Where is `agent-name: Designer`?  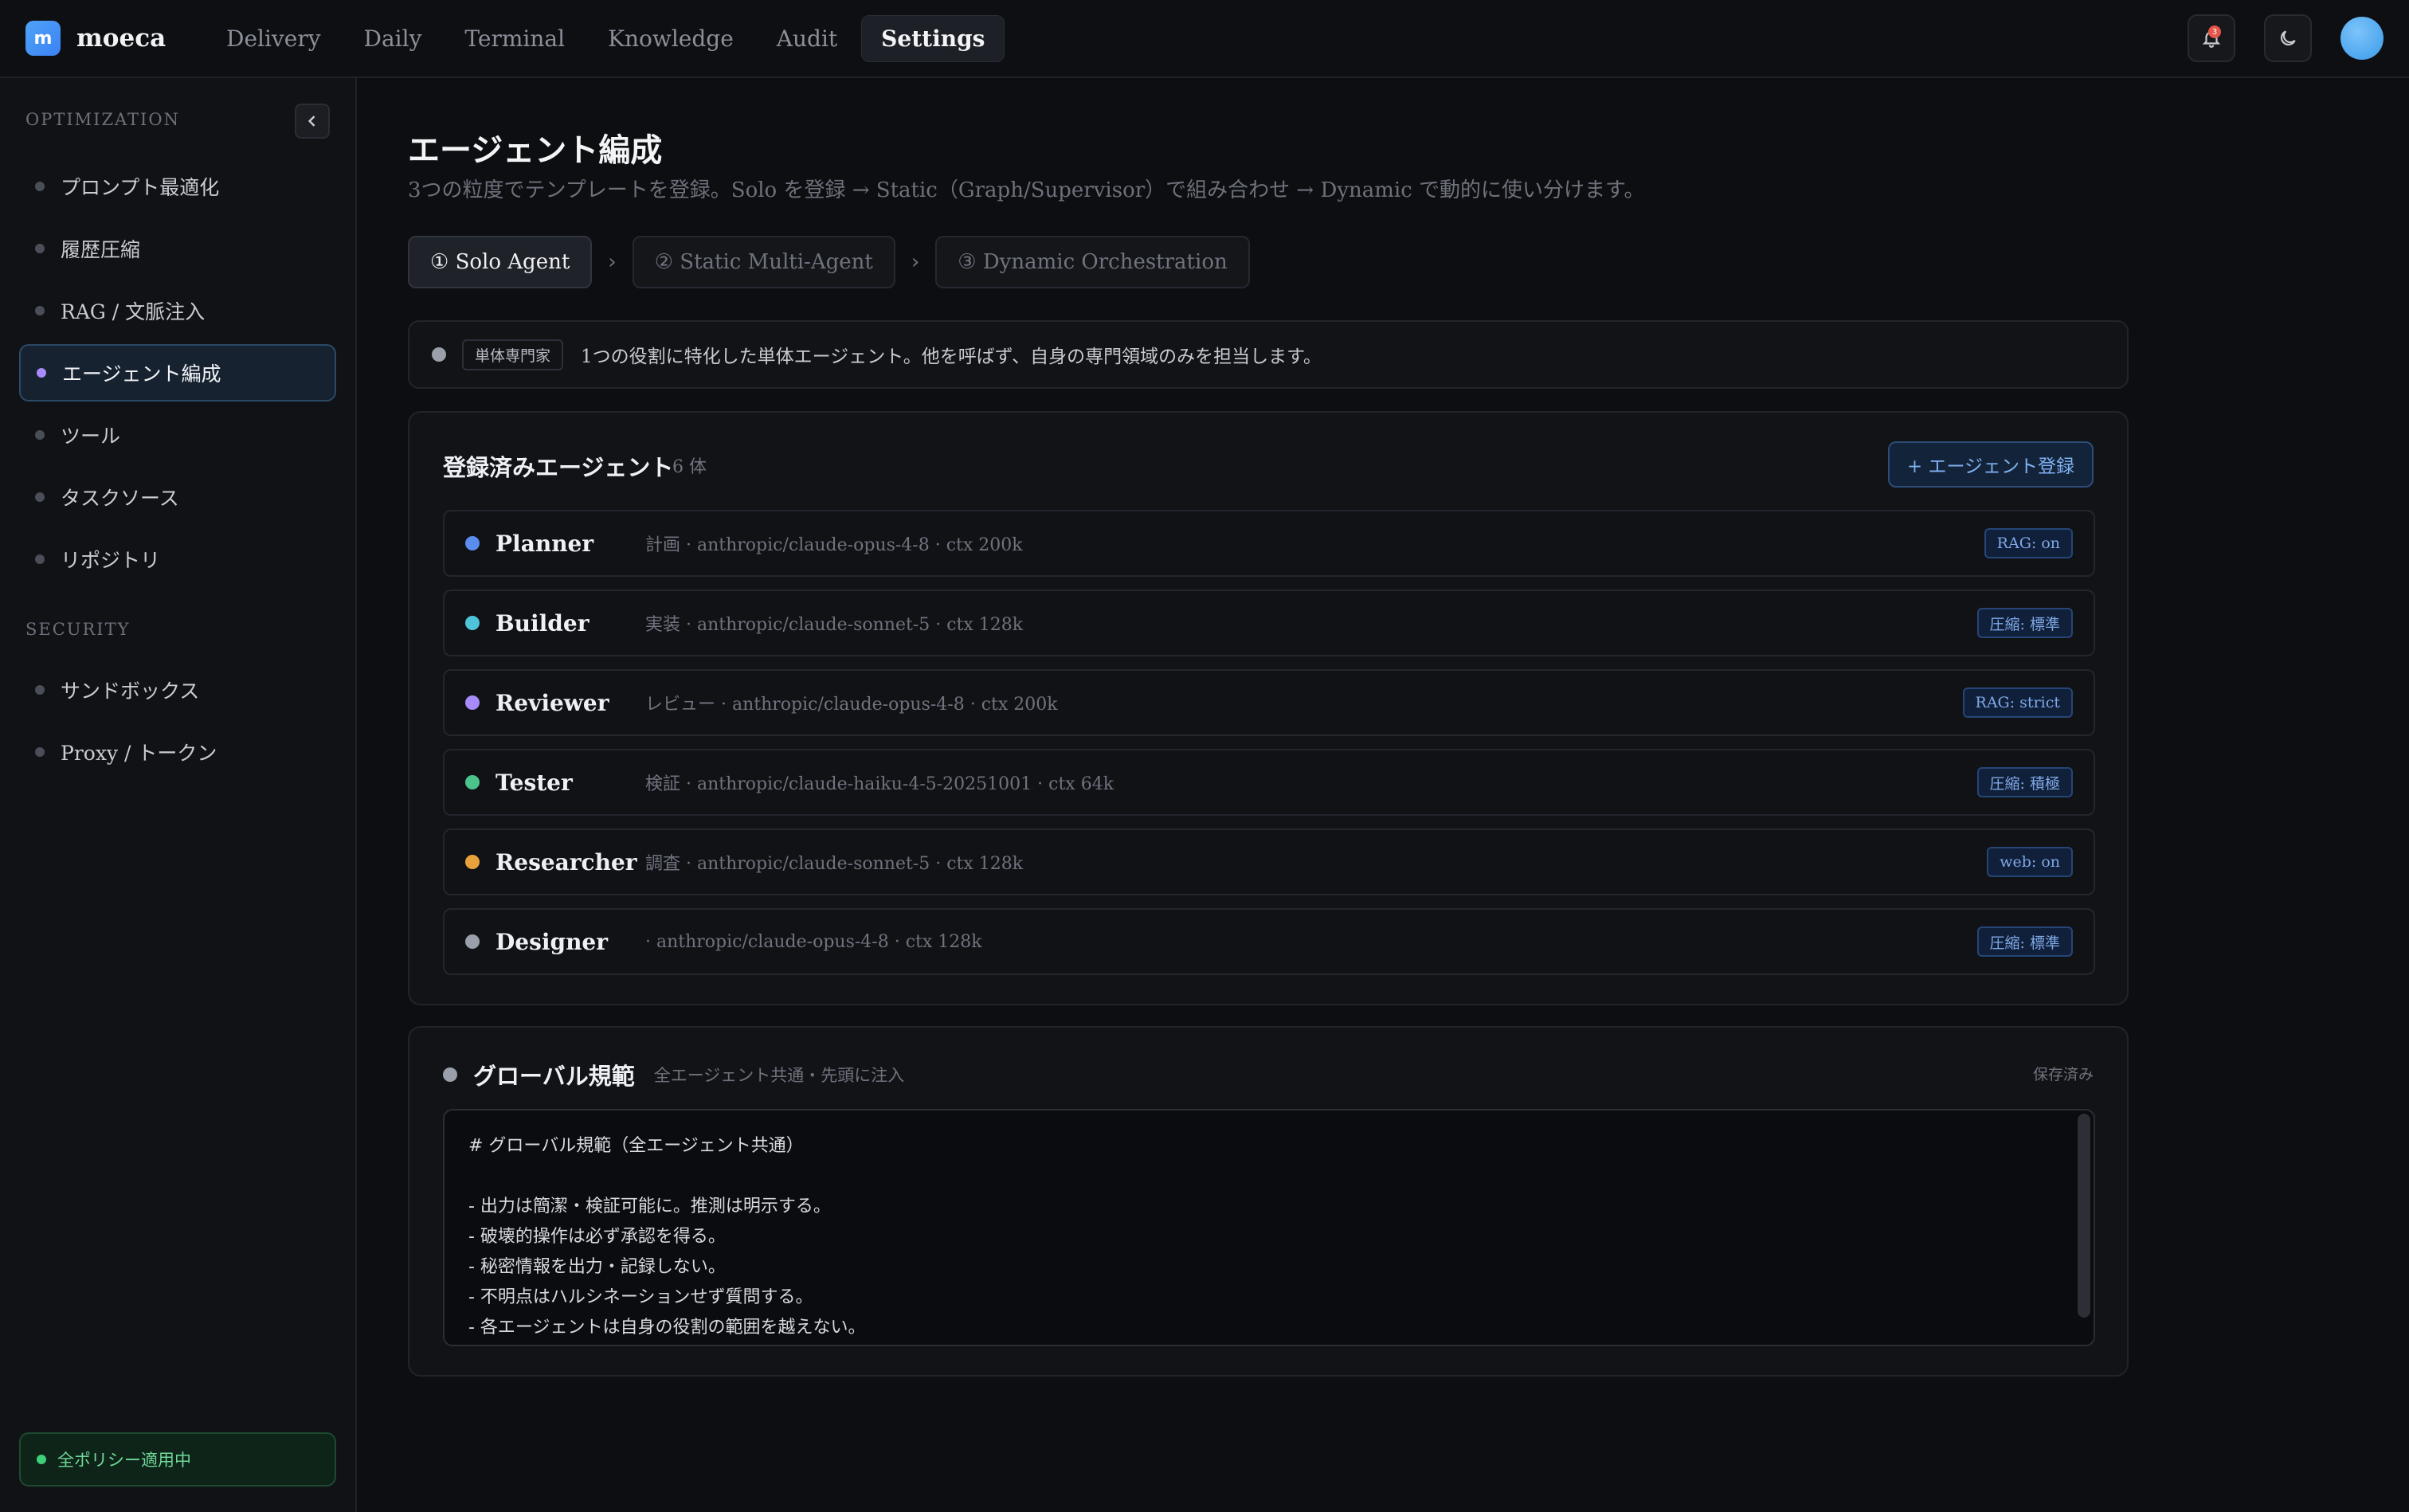
agent-name: Designer is located at coordinates (552, 942).